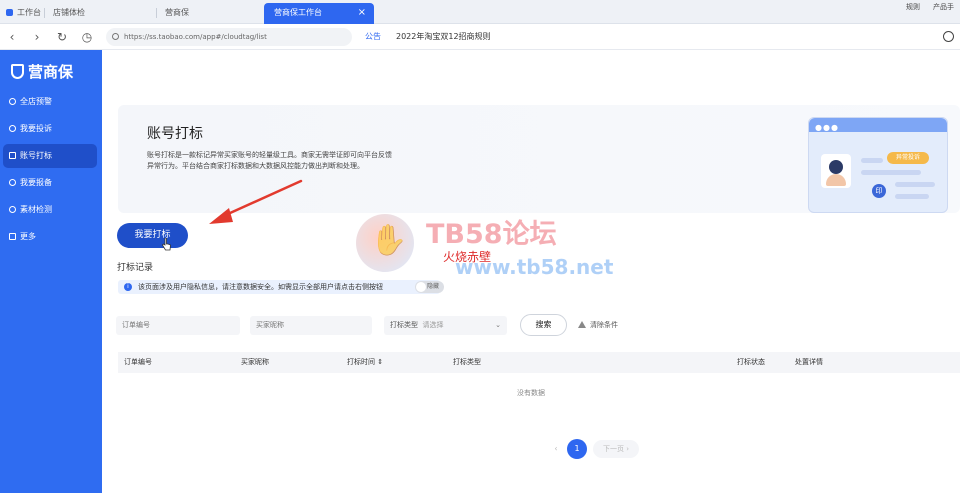 The width and height of the screenshot is (960, 493). Describe the element at coordinates (12, 209) in the screenshot. I see `scan-icon` at that location.